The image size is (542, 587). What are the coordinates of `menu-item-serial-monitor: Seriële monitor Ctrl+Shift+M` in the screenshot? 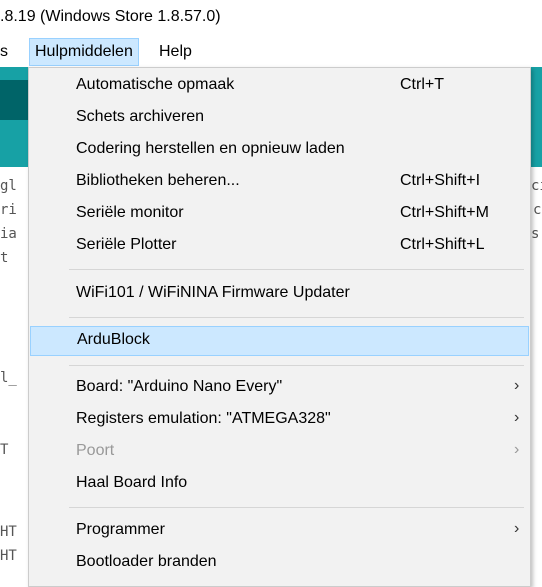 It's located at (279, 214).